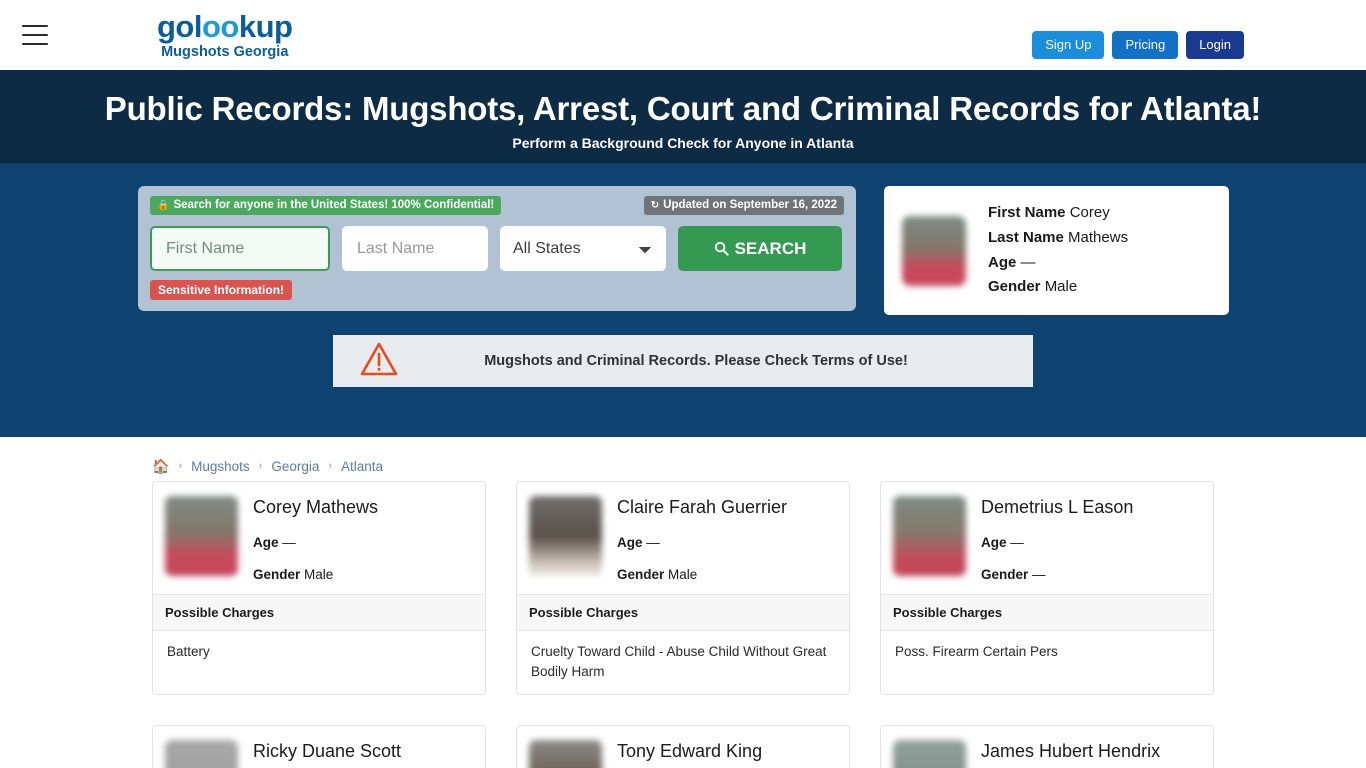 The height and width of the screenshot is (768, 1366). I want to click on magnifier-icon, so click(721, 248).